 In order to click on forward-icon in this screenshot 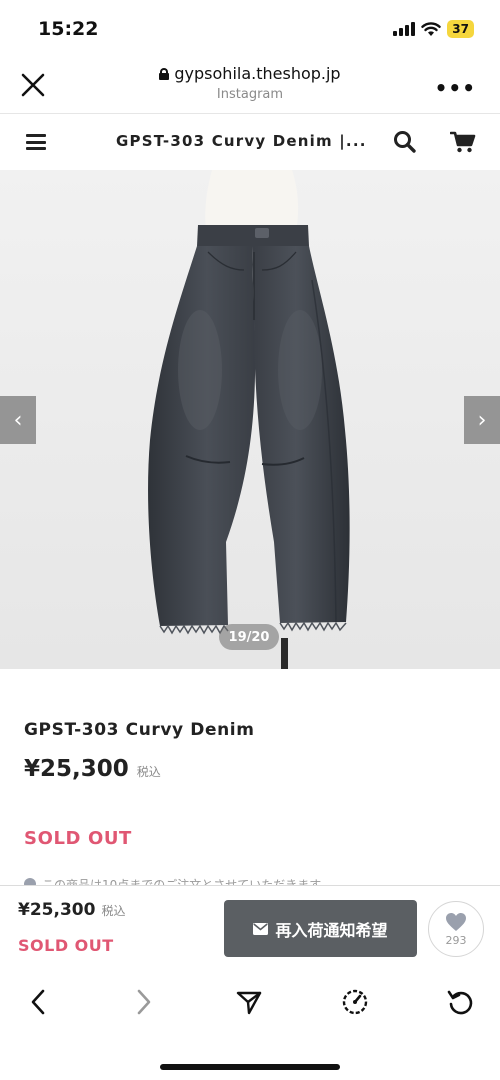, I will do `click(144, 1002)`.